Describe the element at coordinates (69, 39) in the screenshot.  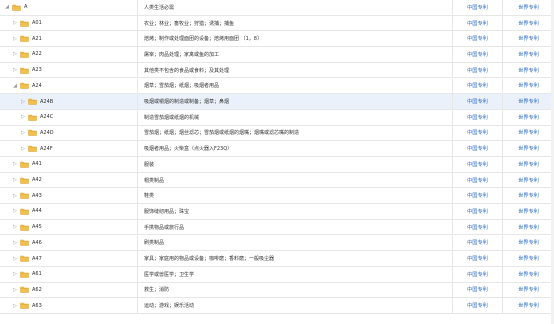
I see `tree-node-cell: ▷ A21` at that location.